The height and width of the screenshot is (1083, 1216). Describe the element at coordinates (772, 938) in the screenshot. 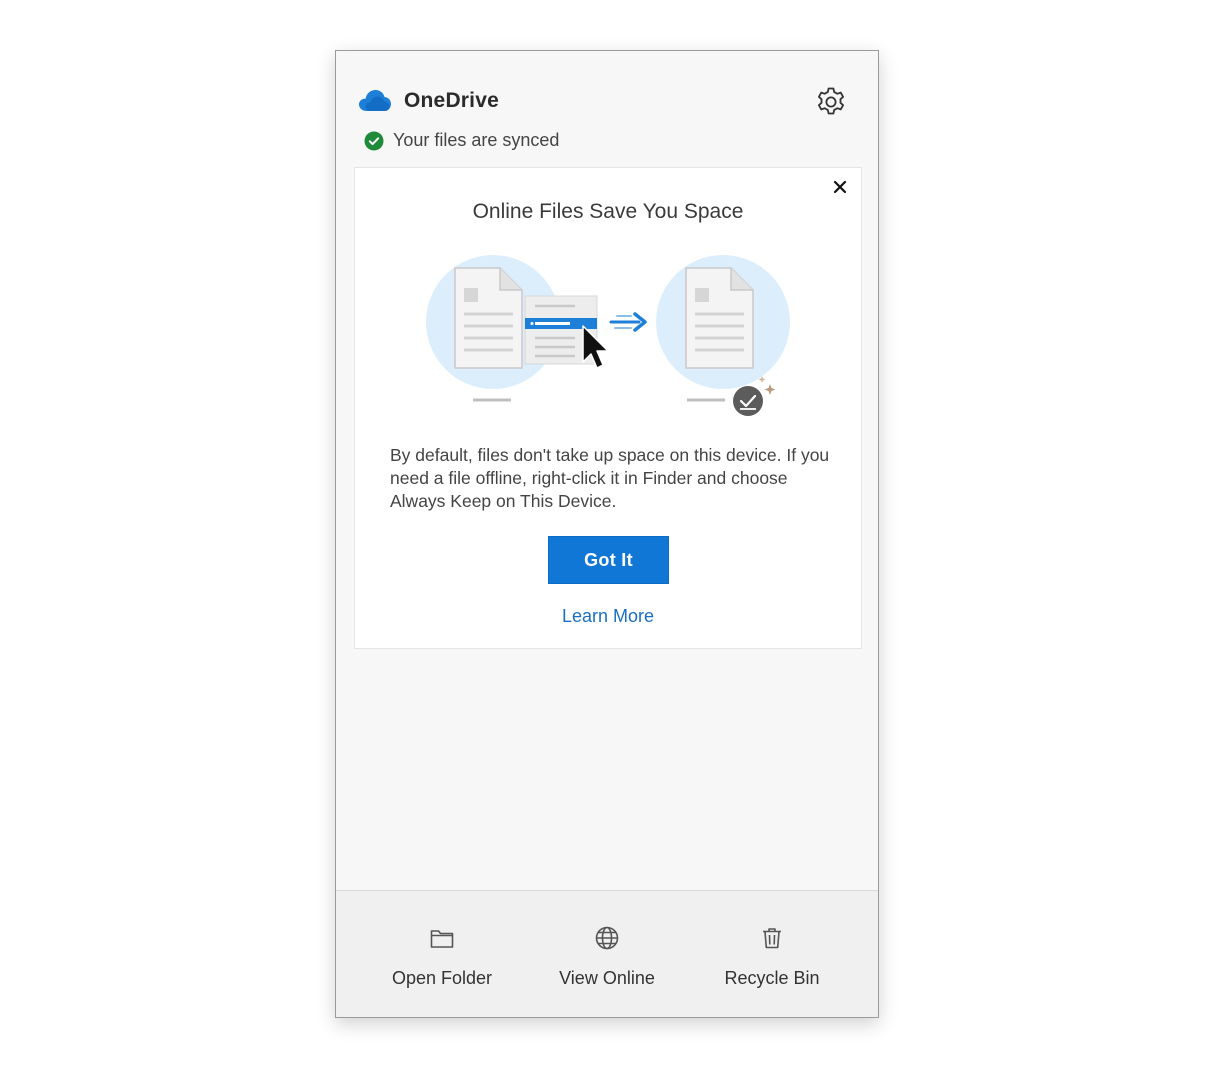

I see `trash-icon` at that location.